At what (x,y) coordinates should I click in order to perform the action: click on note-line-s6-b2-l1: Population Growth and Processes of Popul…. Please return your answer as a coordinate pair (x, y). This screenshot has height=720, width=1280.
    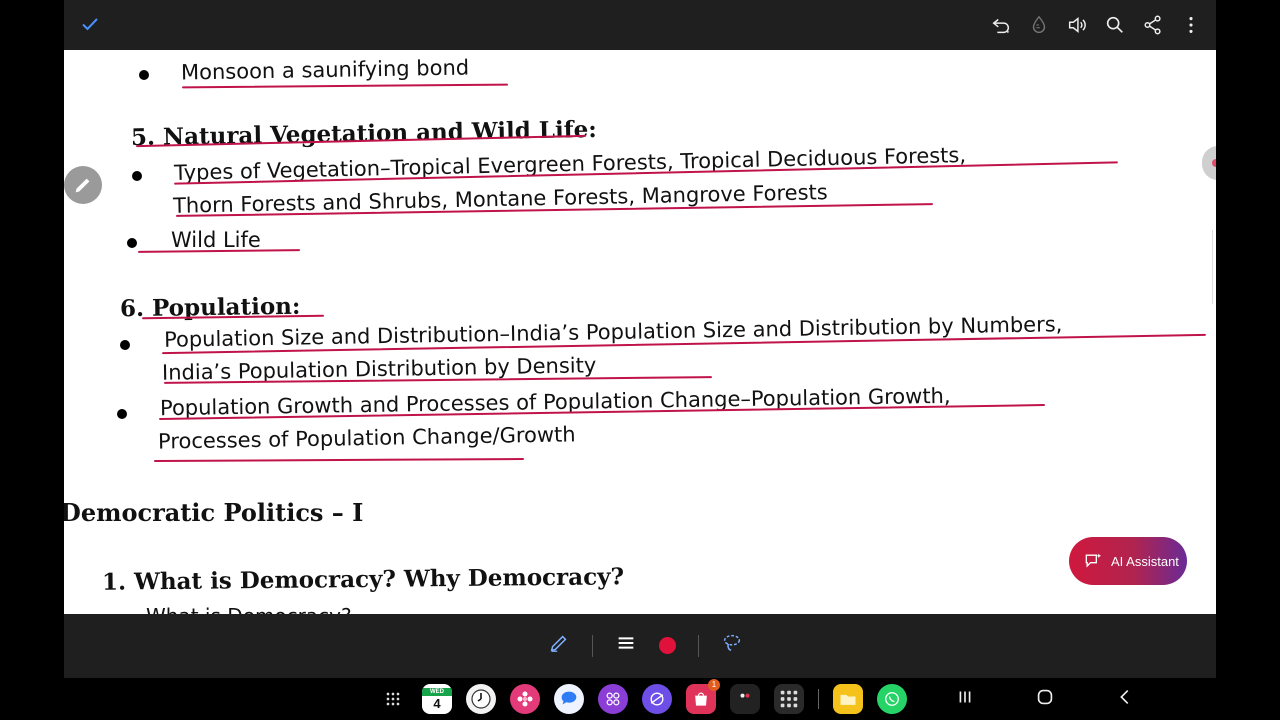
    Looking at the image, I should click on (555, 402).